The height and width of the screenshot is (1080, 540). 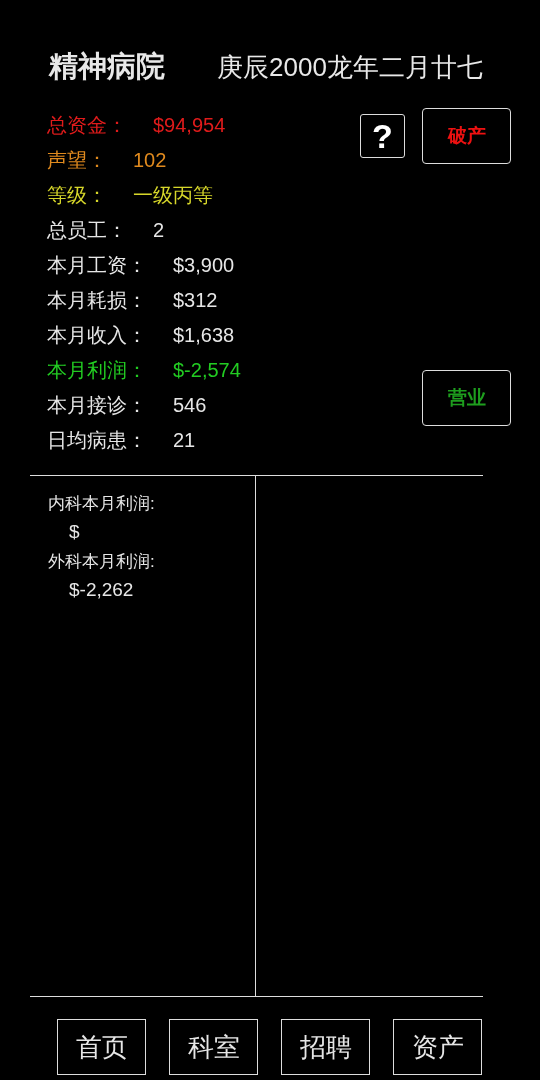 What do you see at coordinates (204, 335) in the screenshot?
I see `stat-value: $1,638` at bounding box center [204, 335].